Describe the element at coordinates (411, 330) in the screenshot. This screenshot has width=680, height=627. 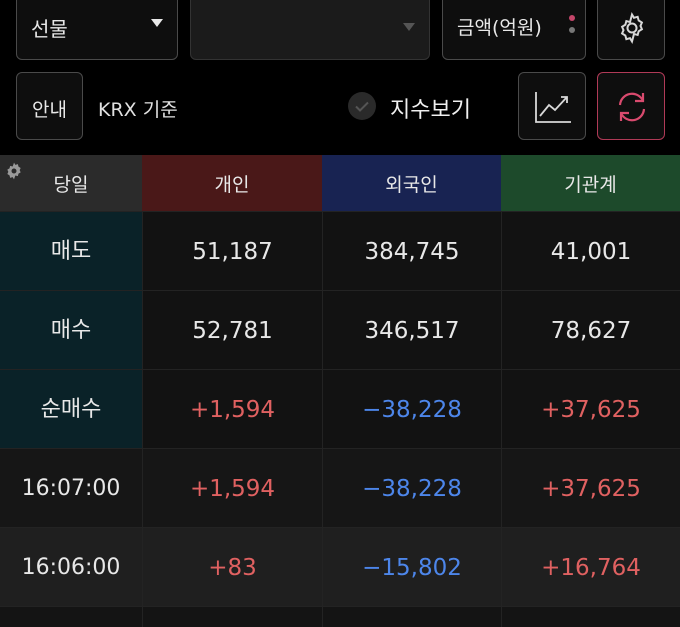
I see `foreign-value: 346,517` at that location.